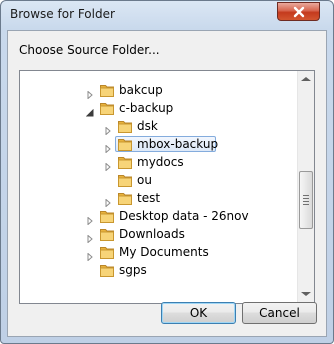 The width and height of the screenshot is (334, 344). Describe the element at coordinates (167, 15) in the screenshot. I see `title-bar: Browse for Folder` at that location.